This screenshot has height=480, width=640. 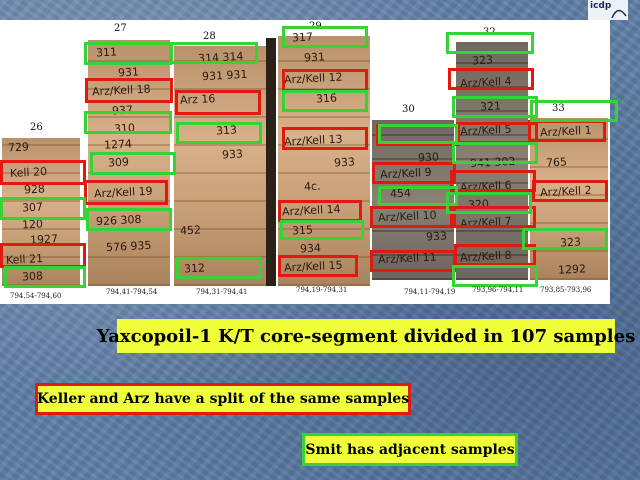 What do you see at coordinates (120, 28) in the screenshot?
I see `segment-number-27: 27` at bounding box center [120, 28].